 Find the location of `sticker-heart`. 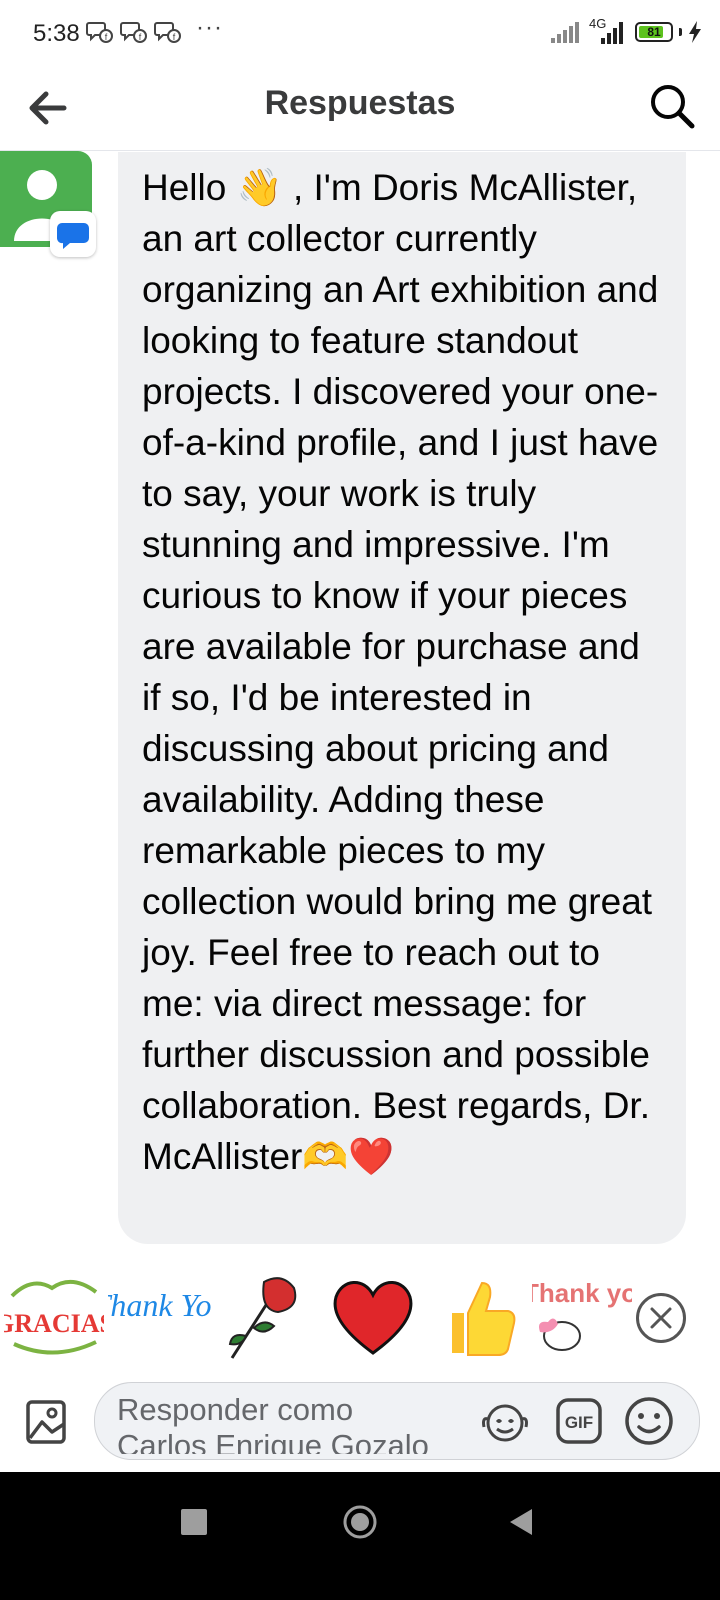

sticker-heart is located at coordinates (373, 1316).